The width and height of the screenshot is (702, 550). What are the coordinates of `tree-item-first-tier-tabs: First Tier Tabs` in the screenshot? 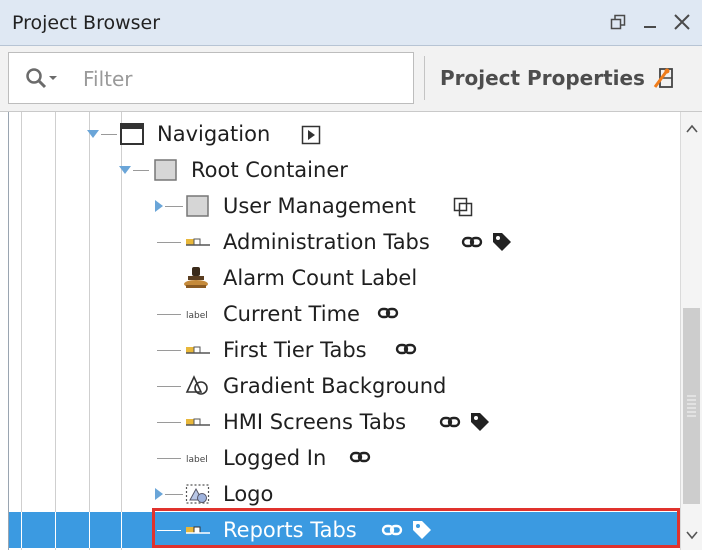 It's located at (344, 350).